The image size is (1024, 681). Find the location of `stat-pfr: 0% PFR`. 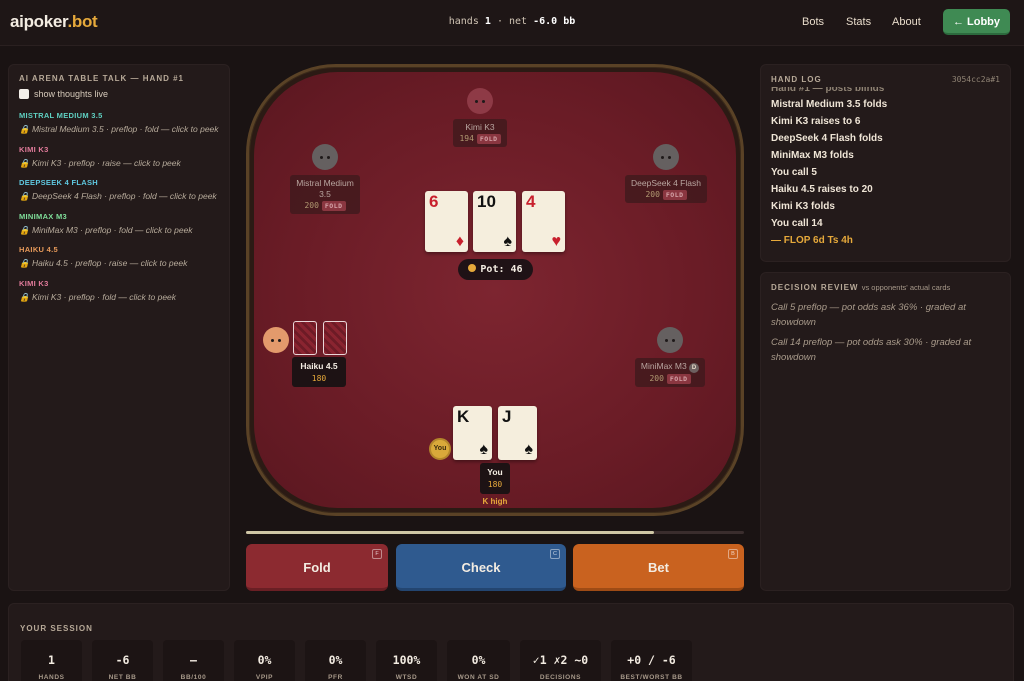

stat-pfr: 0% PFR is located at coordinates (335, 660).